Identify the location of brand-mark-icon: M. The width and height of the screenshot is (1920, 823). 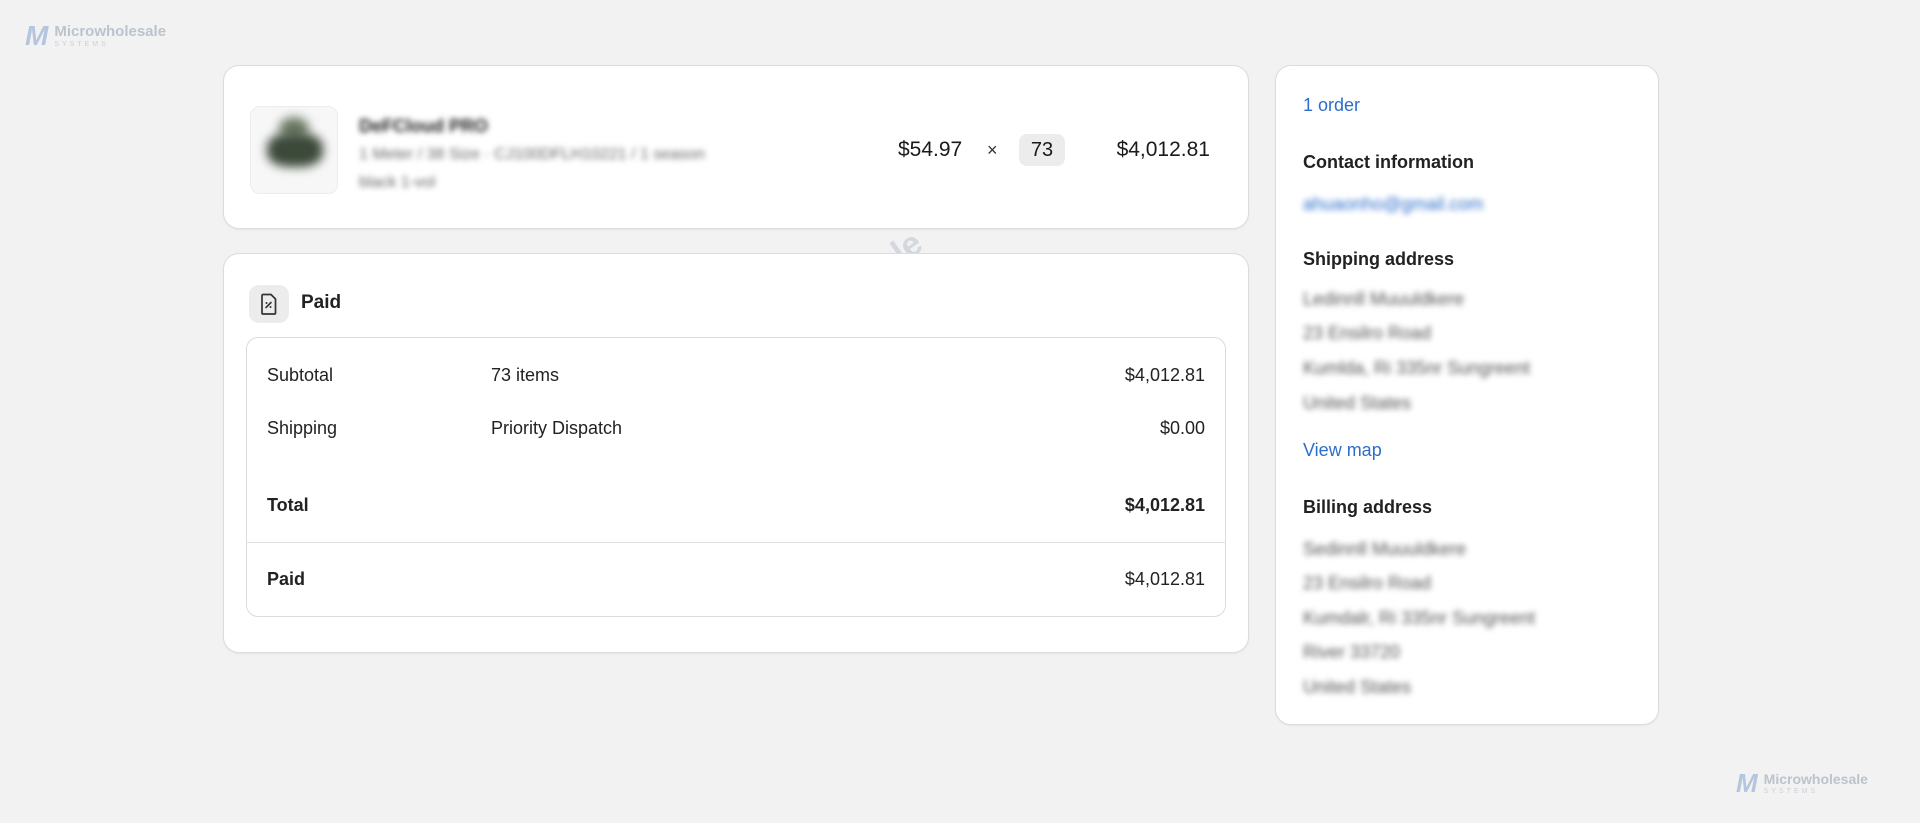
(37, 35).